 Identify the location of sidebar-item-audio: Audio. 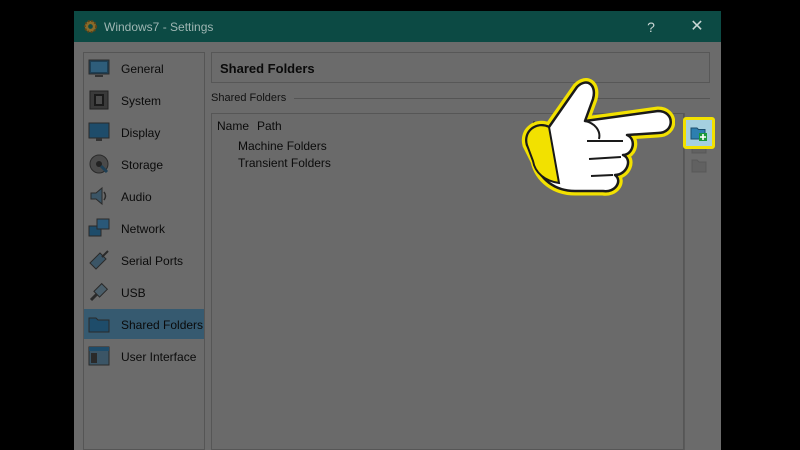
(144, 196).